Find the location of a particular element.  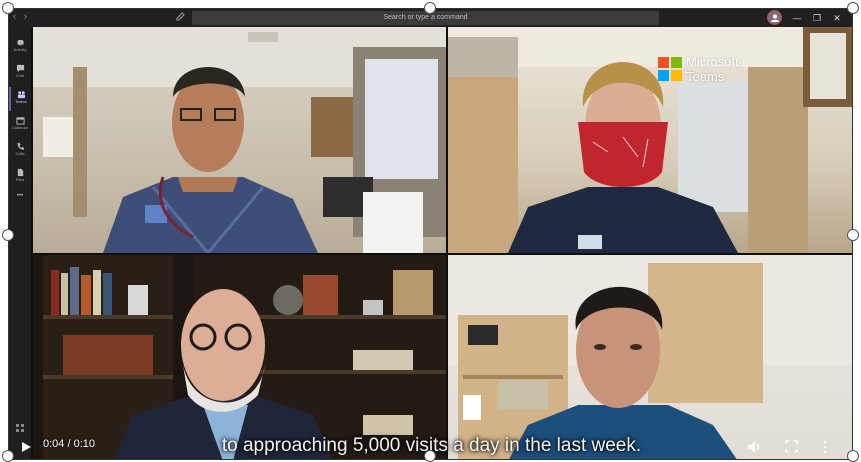

phone-icon is located at coordinates (20, 146).